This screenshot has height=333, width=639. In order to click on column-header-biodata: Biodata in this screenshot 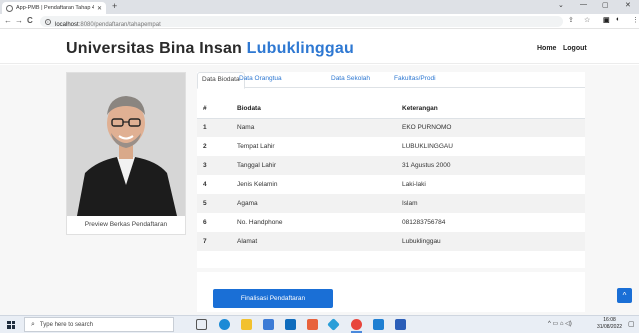, I will do `click(313, 109)`.